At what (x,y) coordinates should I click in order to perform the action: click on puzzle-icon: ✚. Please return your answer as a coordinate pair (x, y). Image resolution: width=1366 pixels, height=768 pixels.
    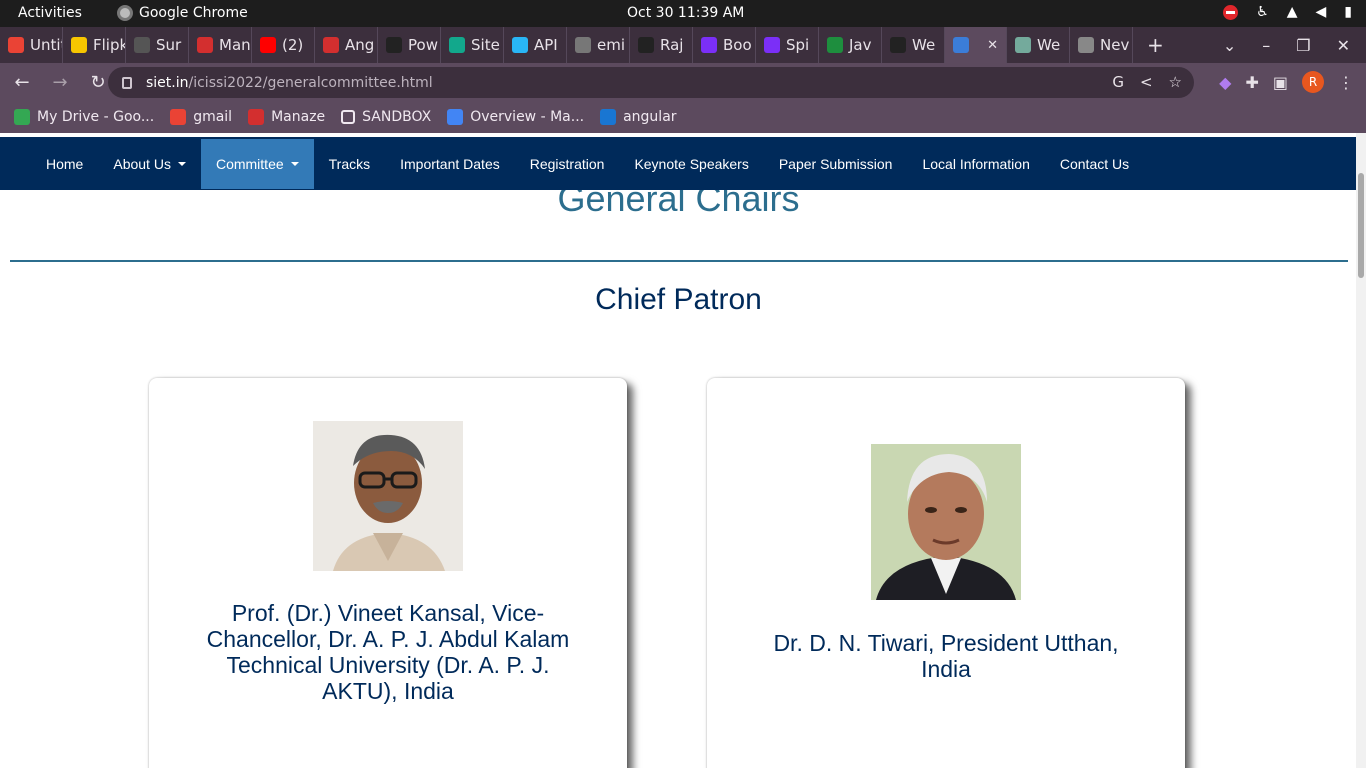
    Looking at the image, I should click on (1251, 82).